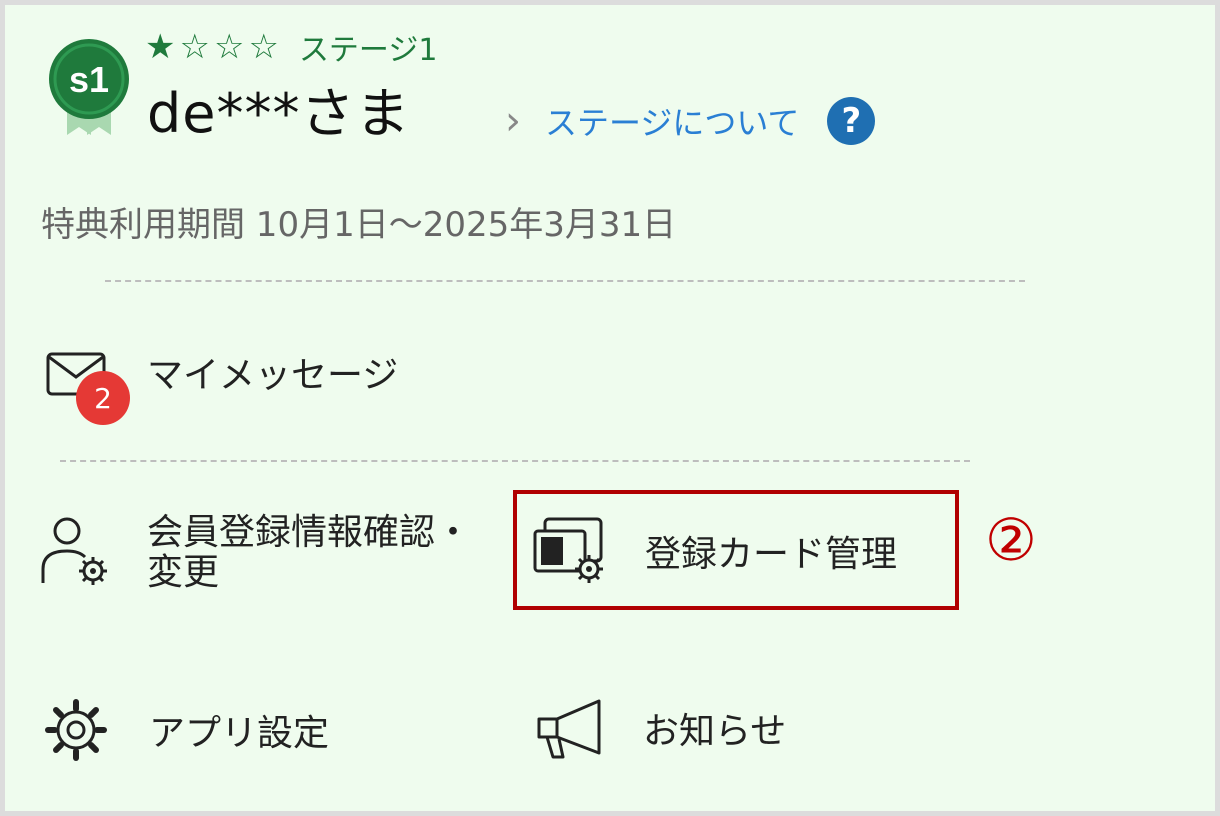  Describe the element at coordinates (672, 123) in the screenshot. I see `stage-info-label: ステージについて` at that location.